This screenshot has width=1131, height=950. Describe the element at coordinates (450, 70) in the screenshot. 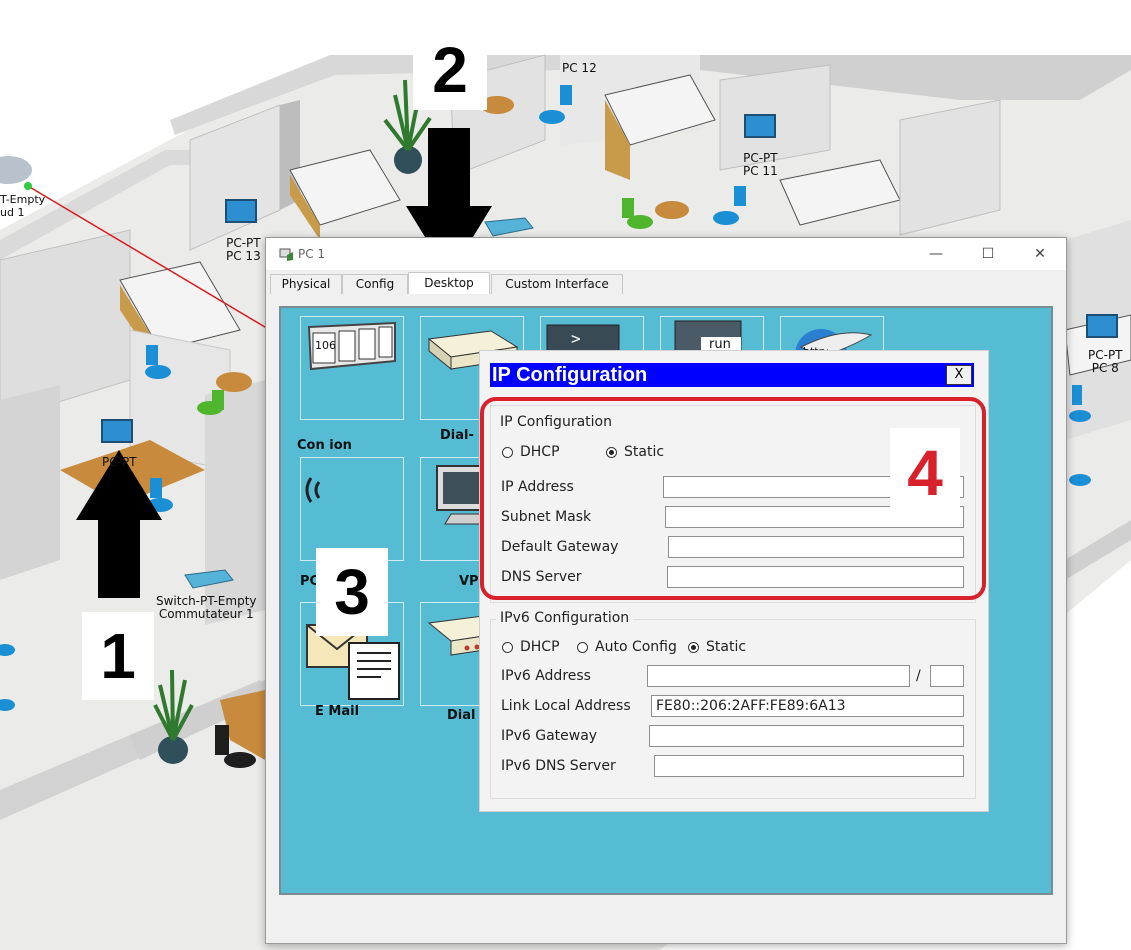

I see `step-number-2: 2` at that location.